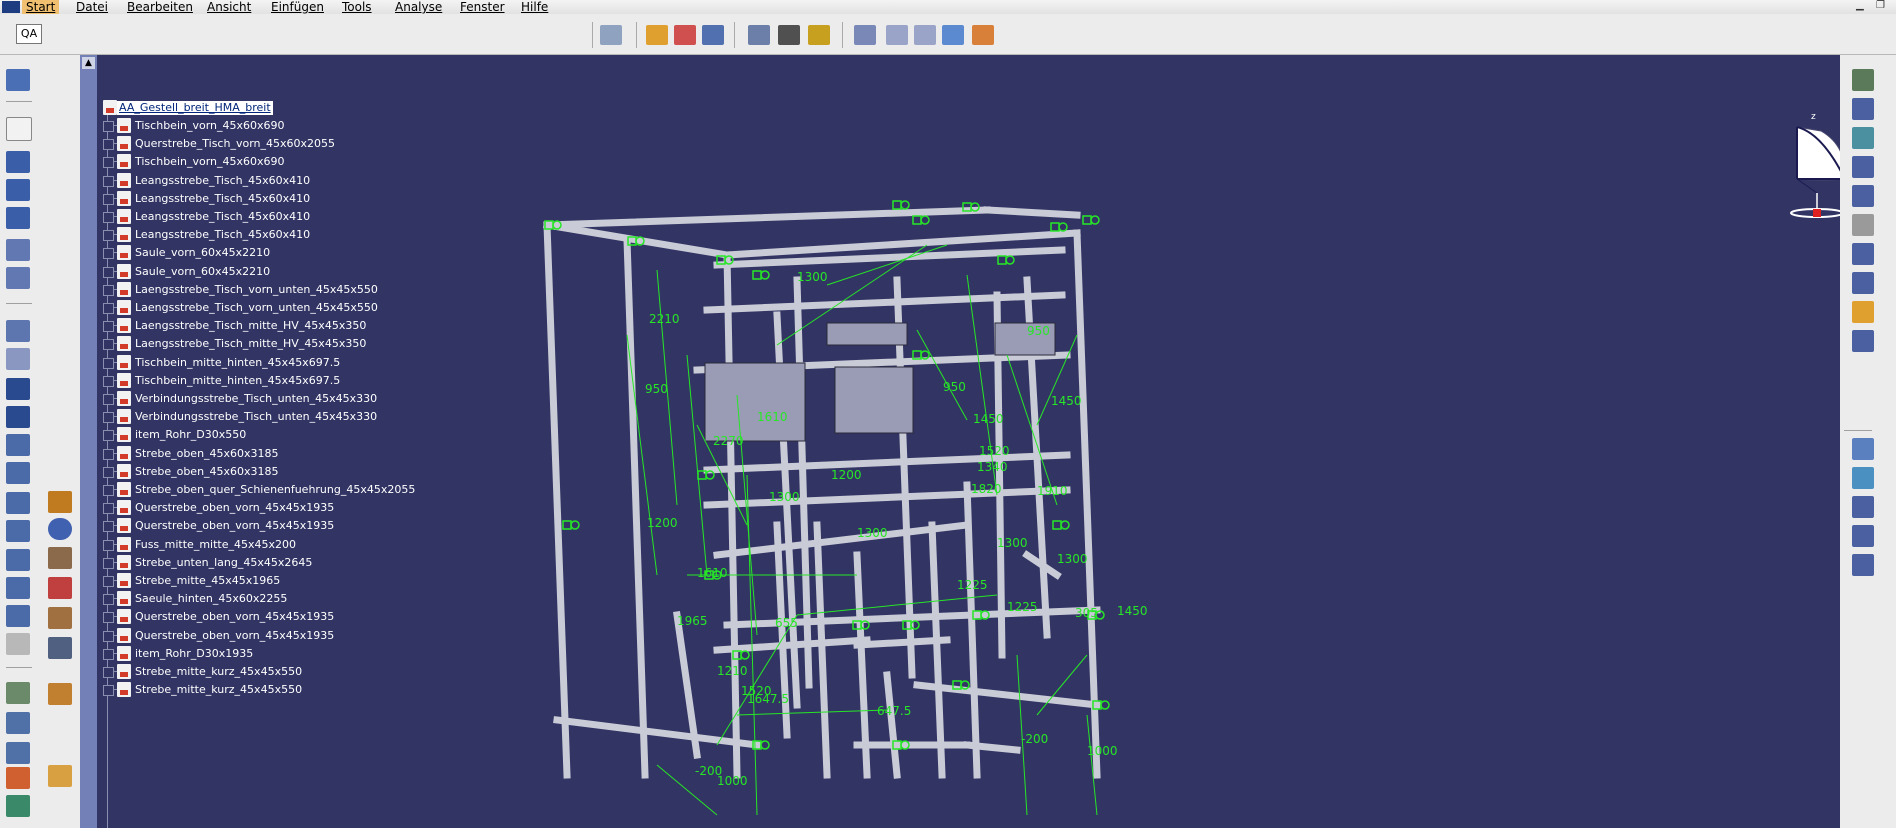 The width and height of the screenshot is (1896, 828). I want to click on catalog-icon, so click(18, 503).